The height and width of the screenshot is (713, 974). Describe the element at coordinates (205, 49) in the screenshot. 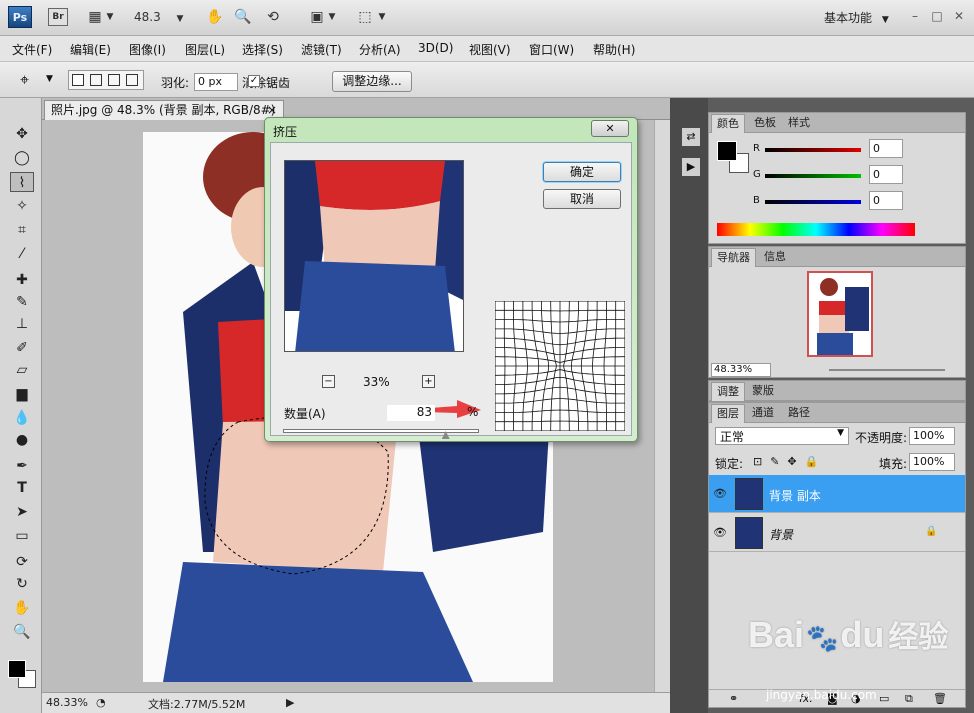

I see `menu-layer: 图层(L)` at that location.